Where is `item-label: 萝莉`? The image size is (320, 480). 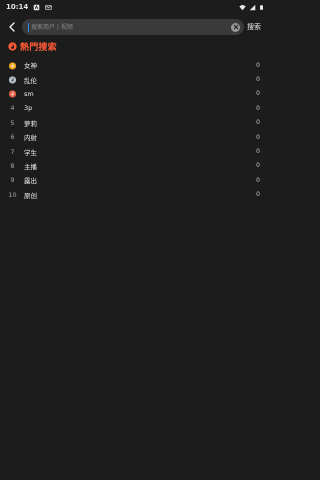 item-label: 萝莉 is located at coordinates (30, 123).